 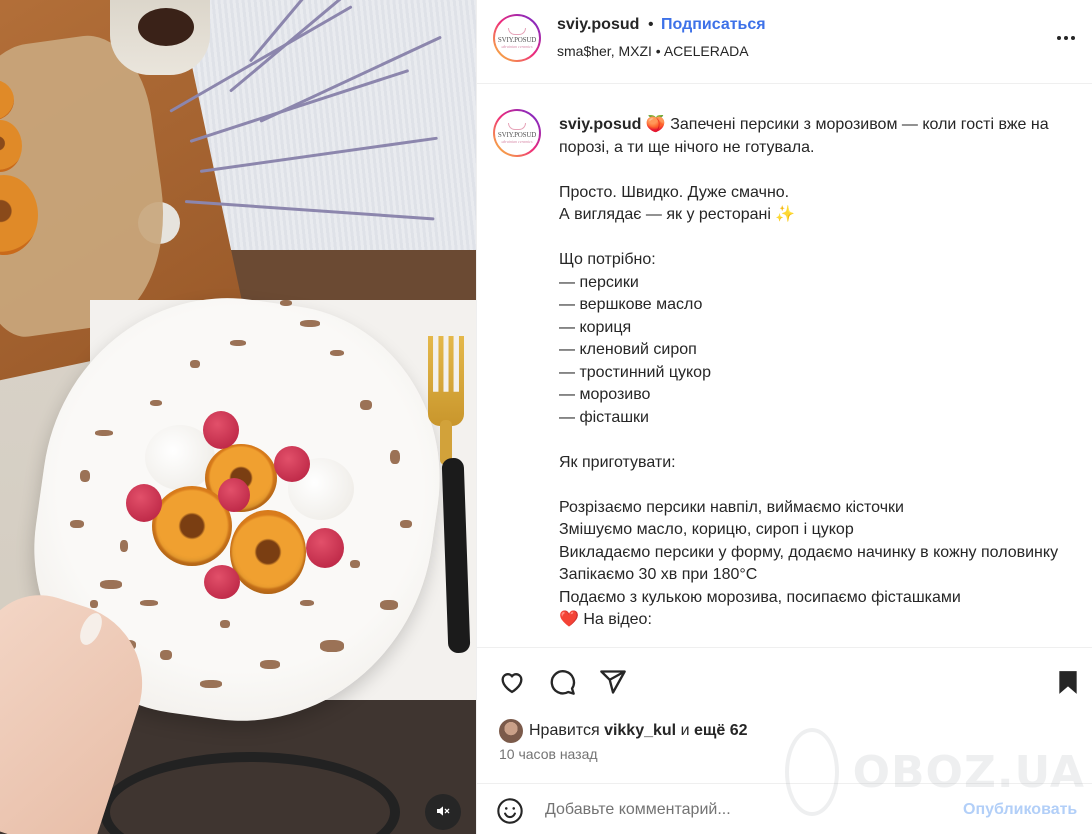 What do you see at coordinates (600, 124) in the screenshot?
I see `caption-username: sviy.posud` at bounding box center [600, 124].